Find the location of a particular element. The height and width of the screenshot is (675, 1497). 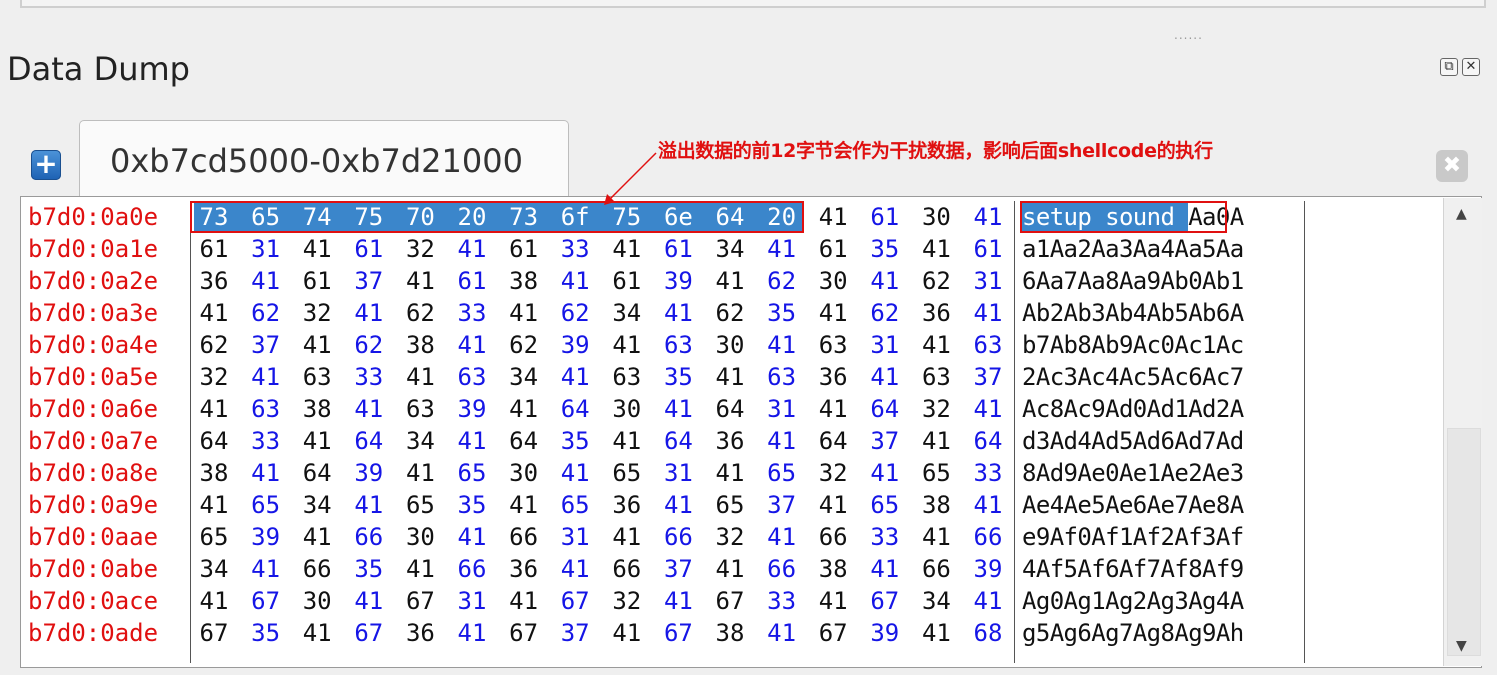

scrollbar-thumb is located at coordinates (1464, 542).